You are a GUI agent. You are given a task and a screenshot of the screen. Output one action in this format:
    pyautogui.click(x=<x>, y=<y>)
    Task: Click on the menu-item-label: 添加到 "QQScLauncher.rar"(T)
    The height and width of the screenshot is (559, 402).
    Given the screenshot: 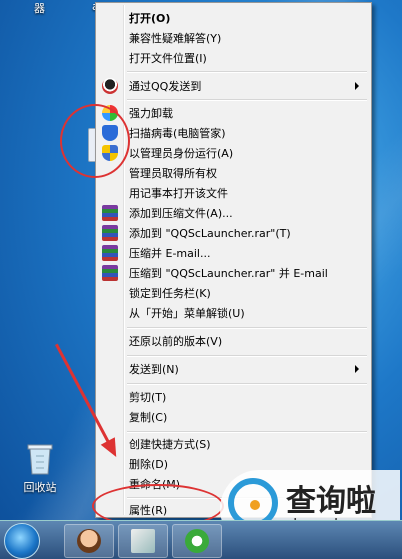 What is the action you would take?
    pyautogui.click(x=210, y=233)
    